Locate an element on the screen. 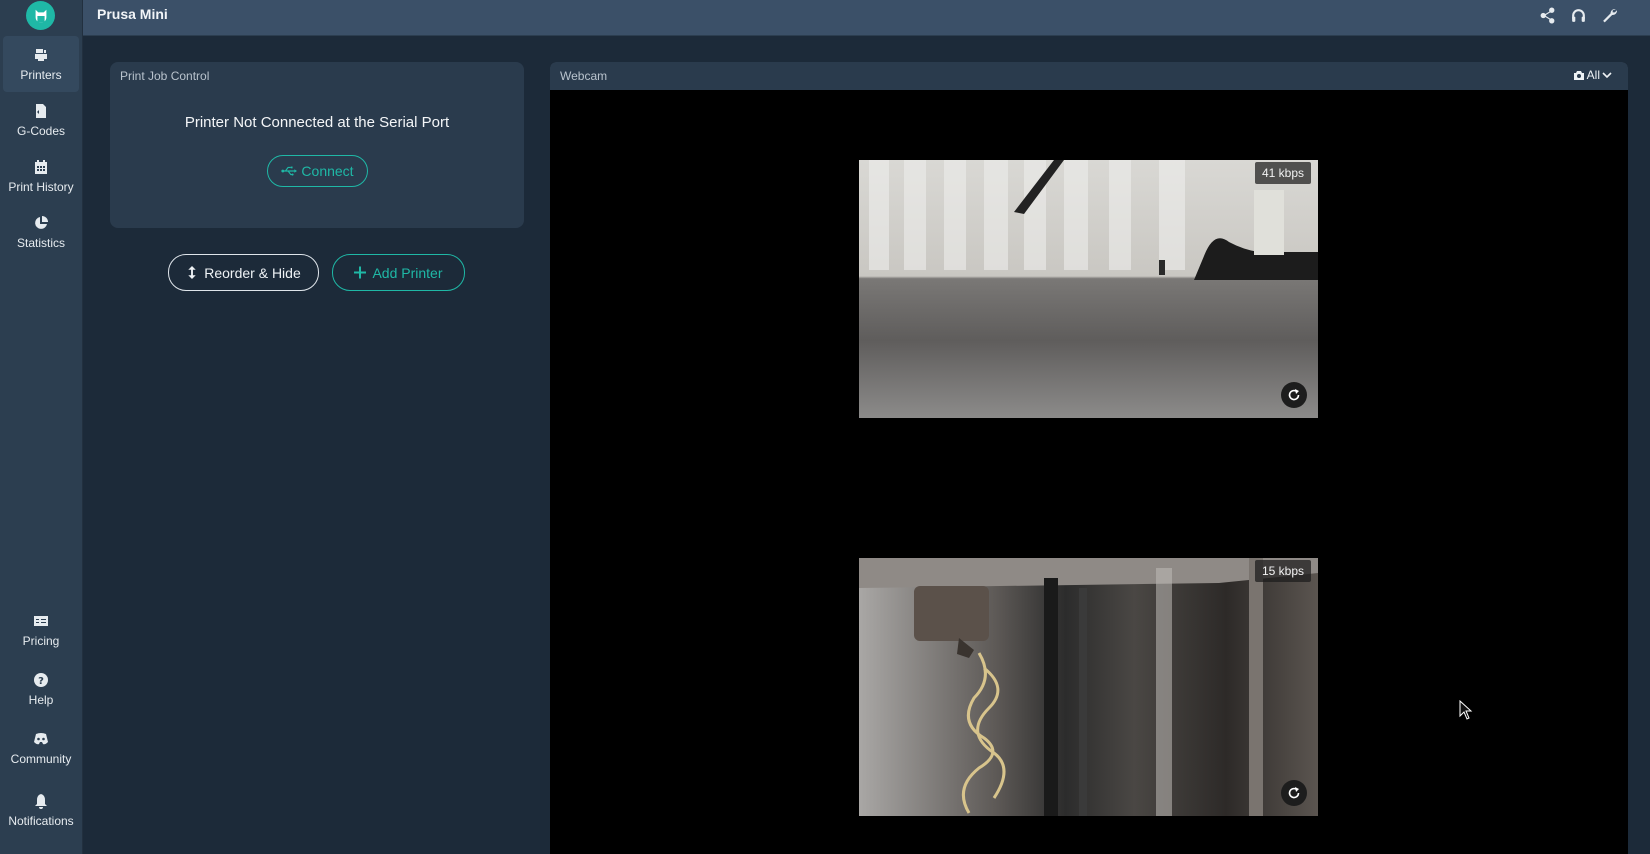 Image resolution: width=1650 pixels, height=854 pixels. gcode-file-icon is located at coordinates (41, 111).